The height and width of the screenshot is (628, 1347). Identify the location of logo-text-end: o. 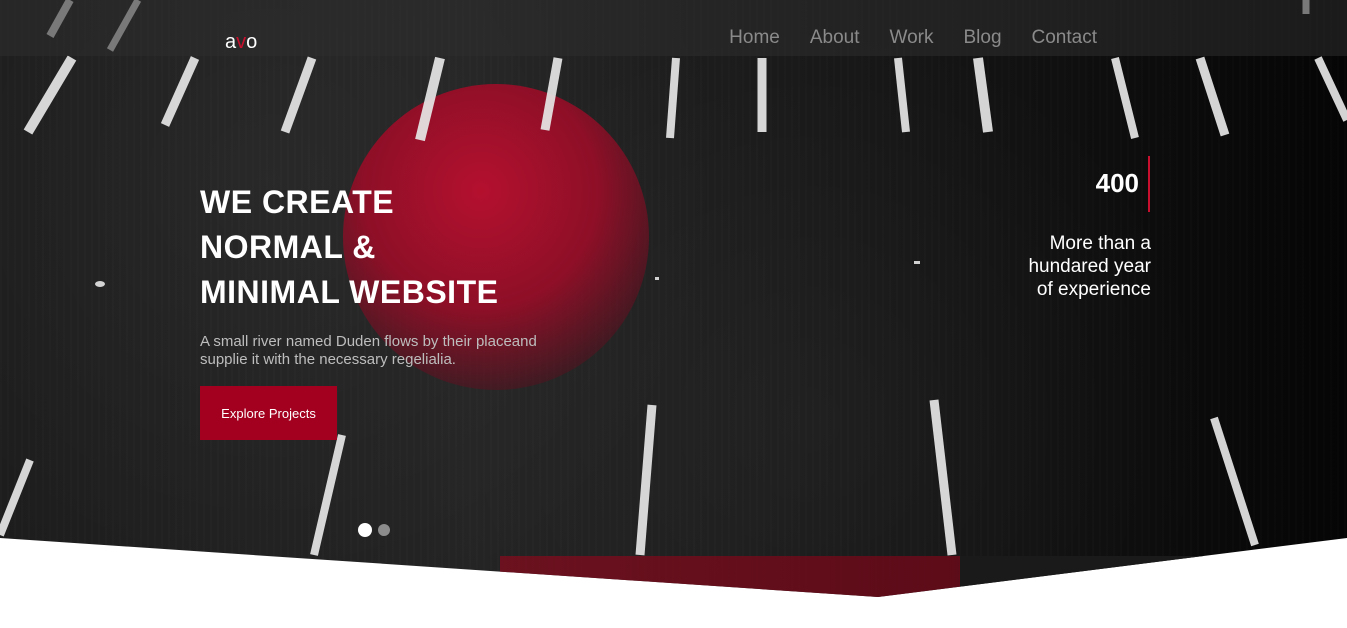
(252, 42).